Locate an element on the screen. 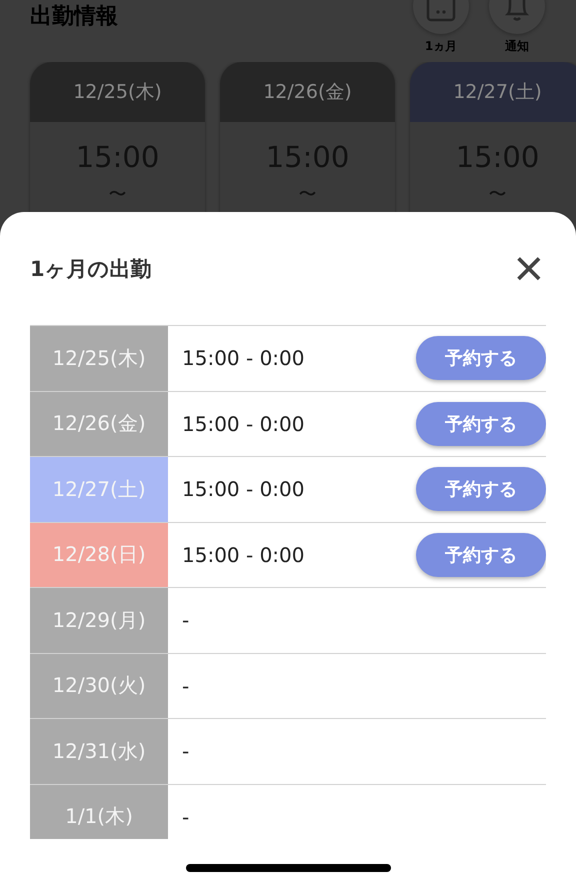 The width and height of the screenshot is (576, 882). calendar-icon is located at coordinates (441, 12).